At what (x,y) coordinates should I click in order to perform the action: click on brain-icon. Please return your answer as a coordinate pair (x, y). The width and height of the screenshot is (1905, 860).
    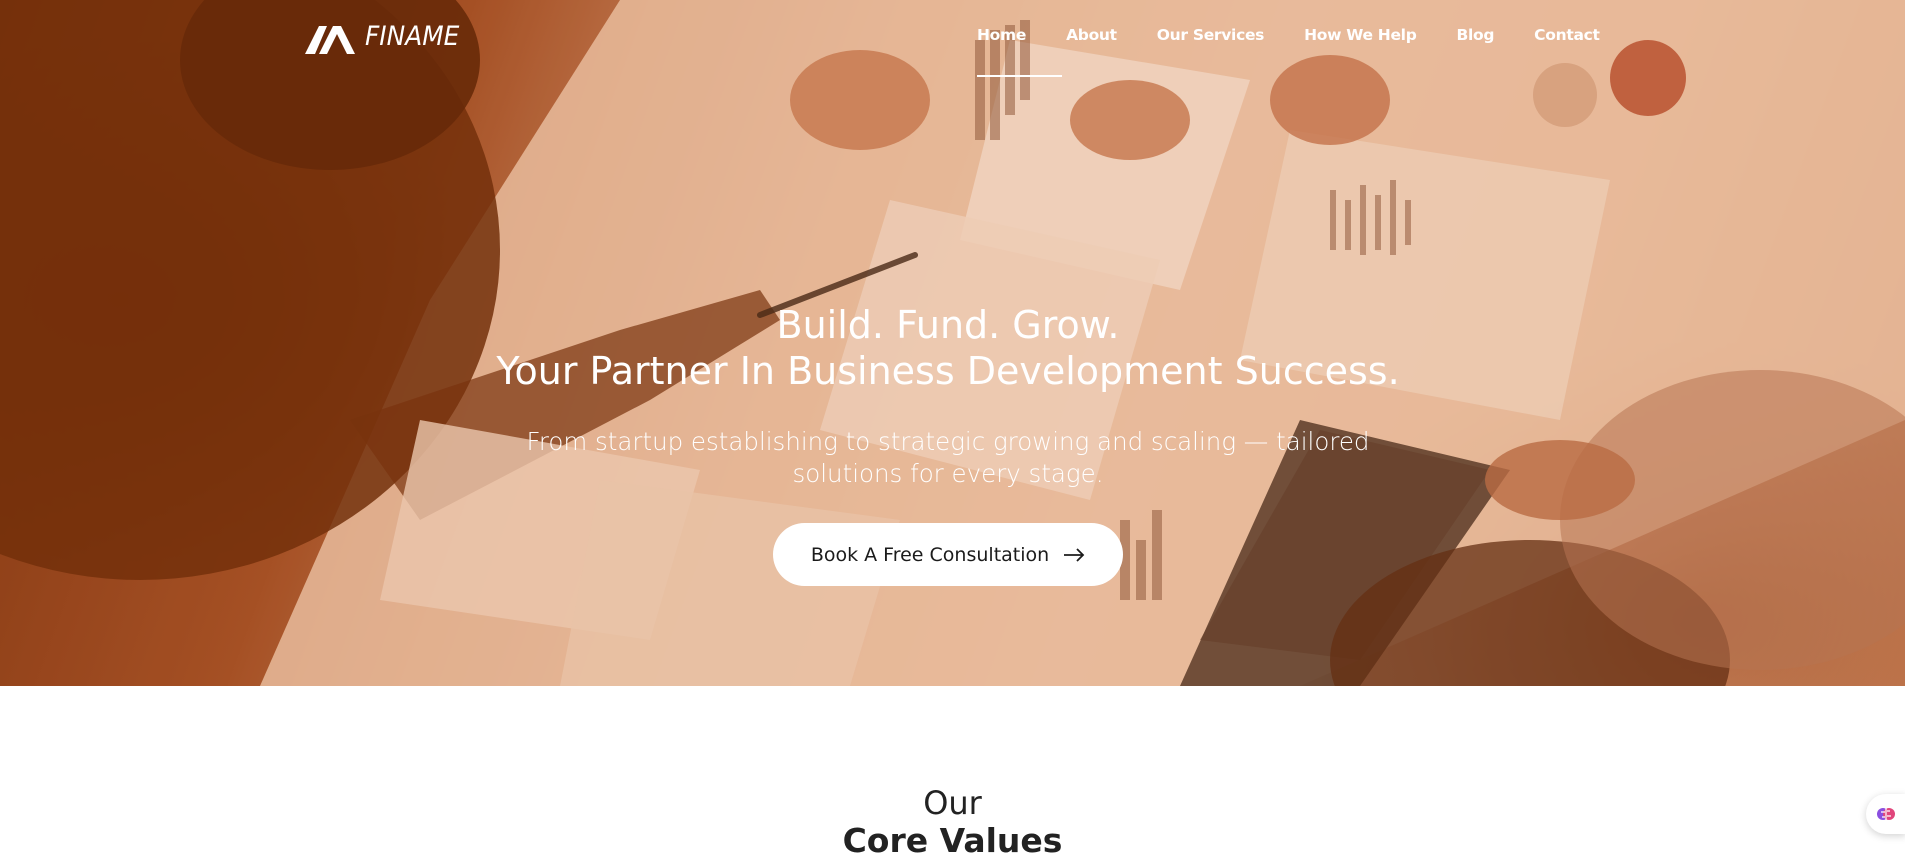
    Looking at the image, I should click on (1886, 814).